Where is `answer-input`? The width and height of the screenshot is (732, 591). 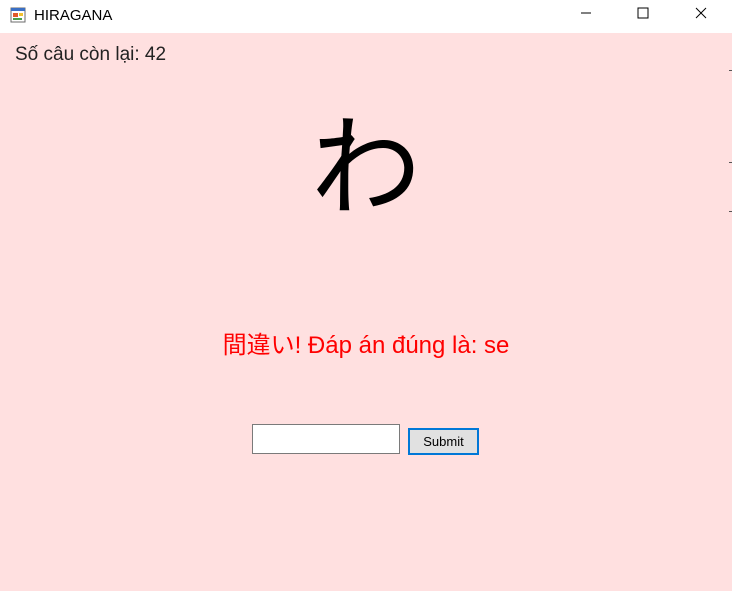
answer-input is located at coordinates (326, 439).